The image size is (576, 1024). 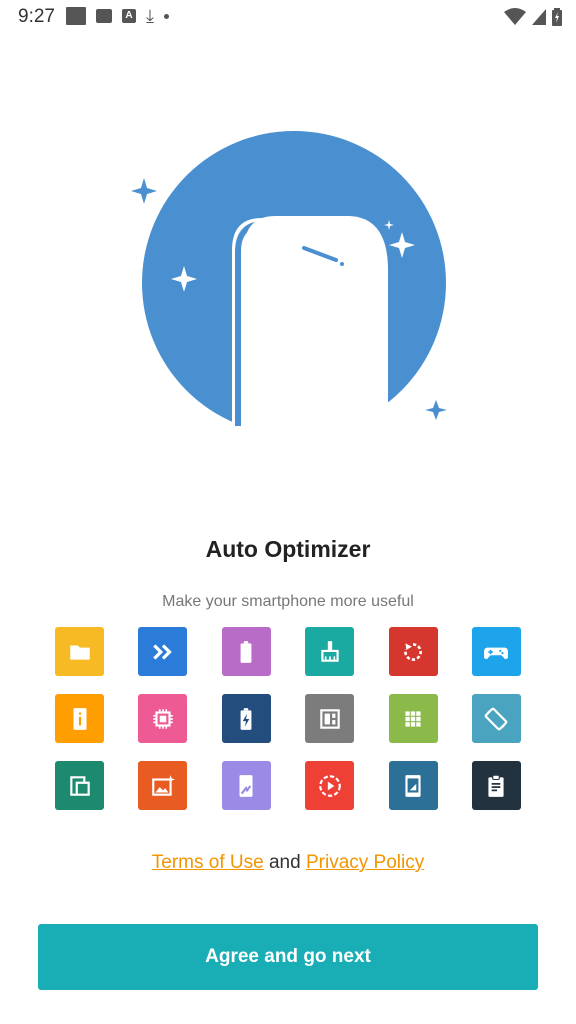 I want to click on play-timer-icon, so click(x=330, y=785).